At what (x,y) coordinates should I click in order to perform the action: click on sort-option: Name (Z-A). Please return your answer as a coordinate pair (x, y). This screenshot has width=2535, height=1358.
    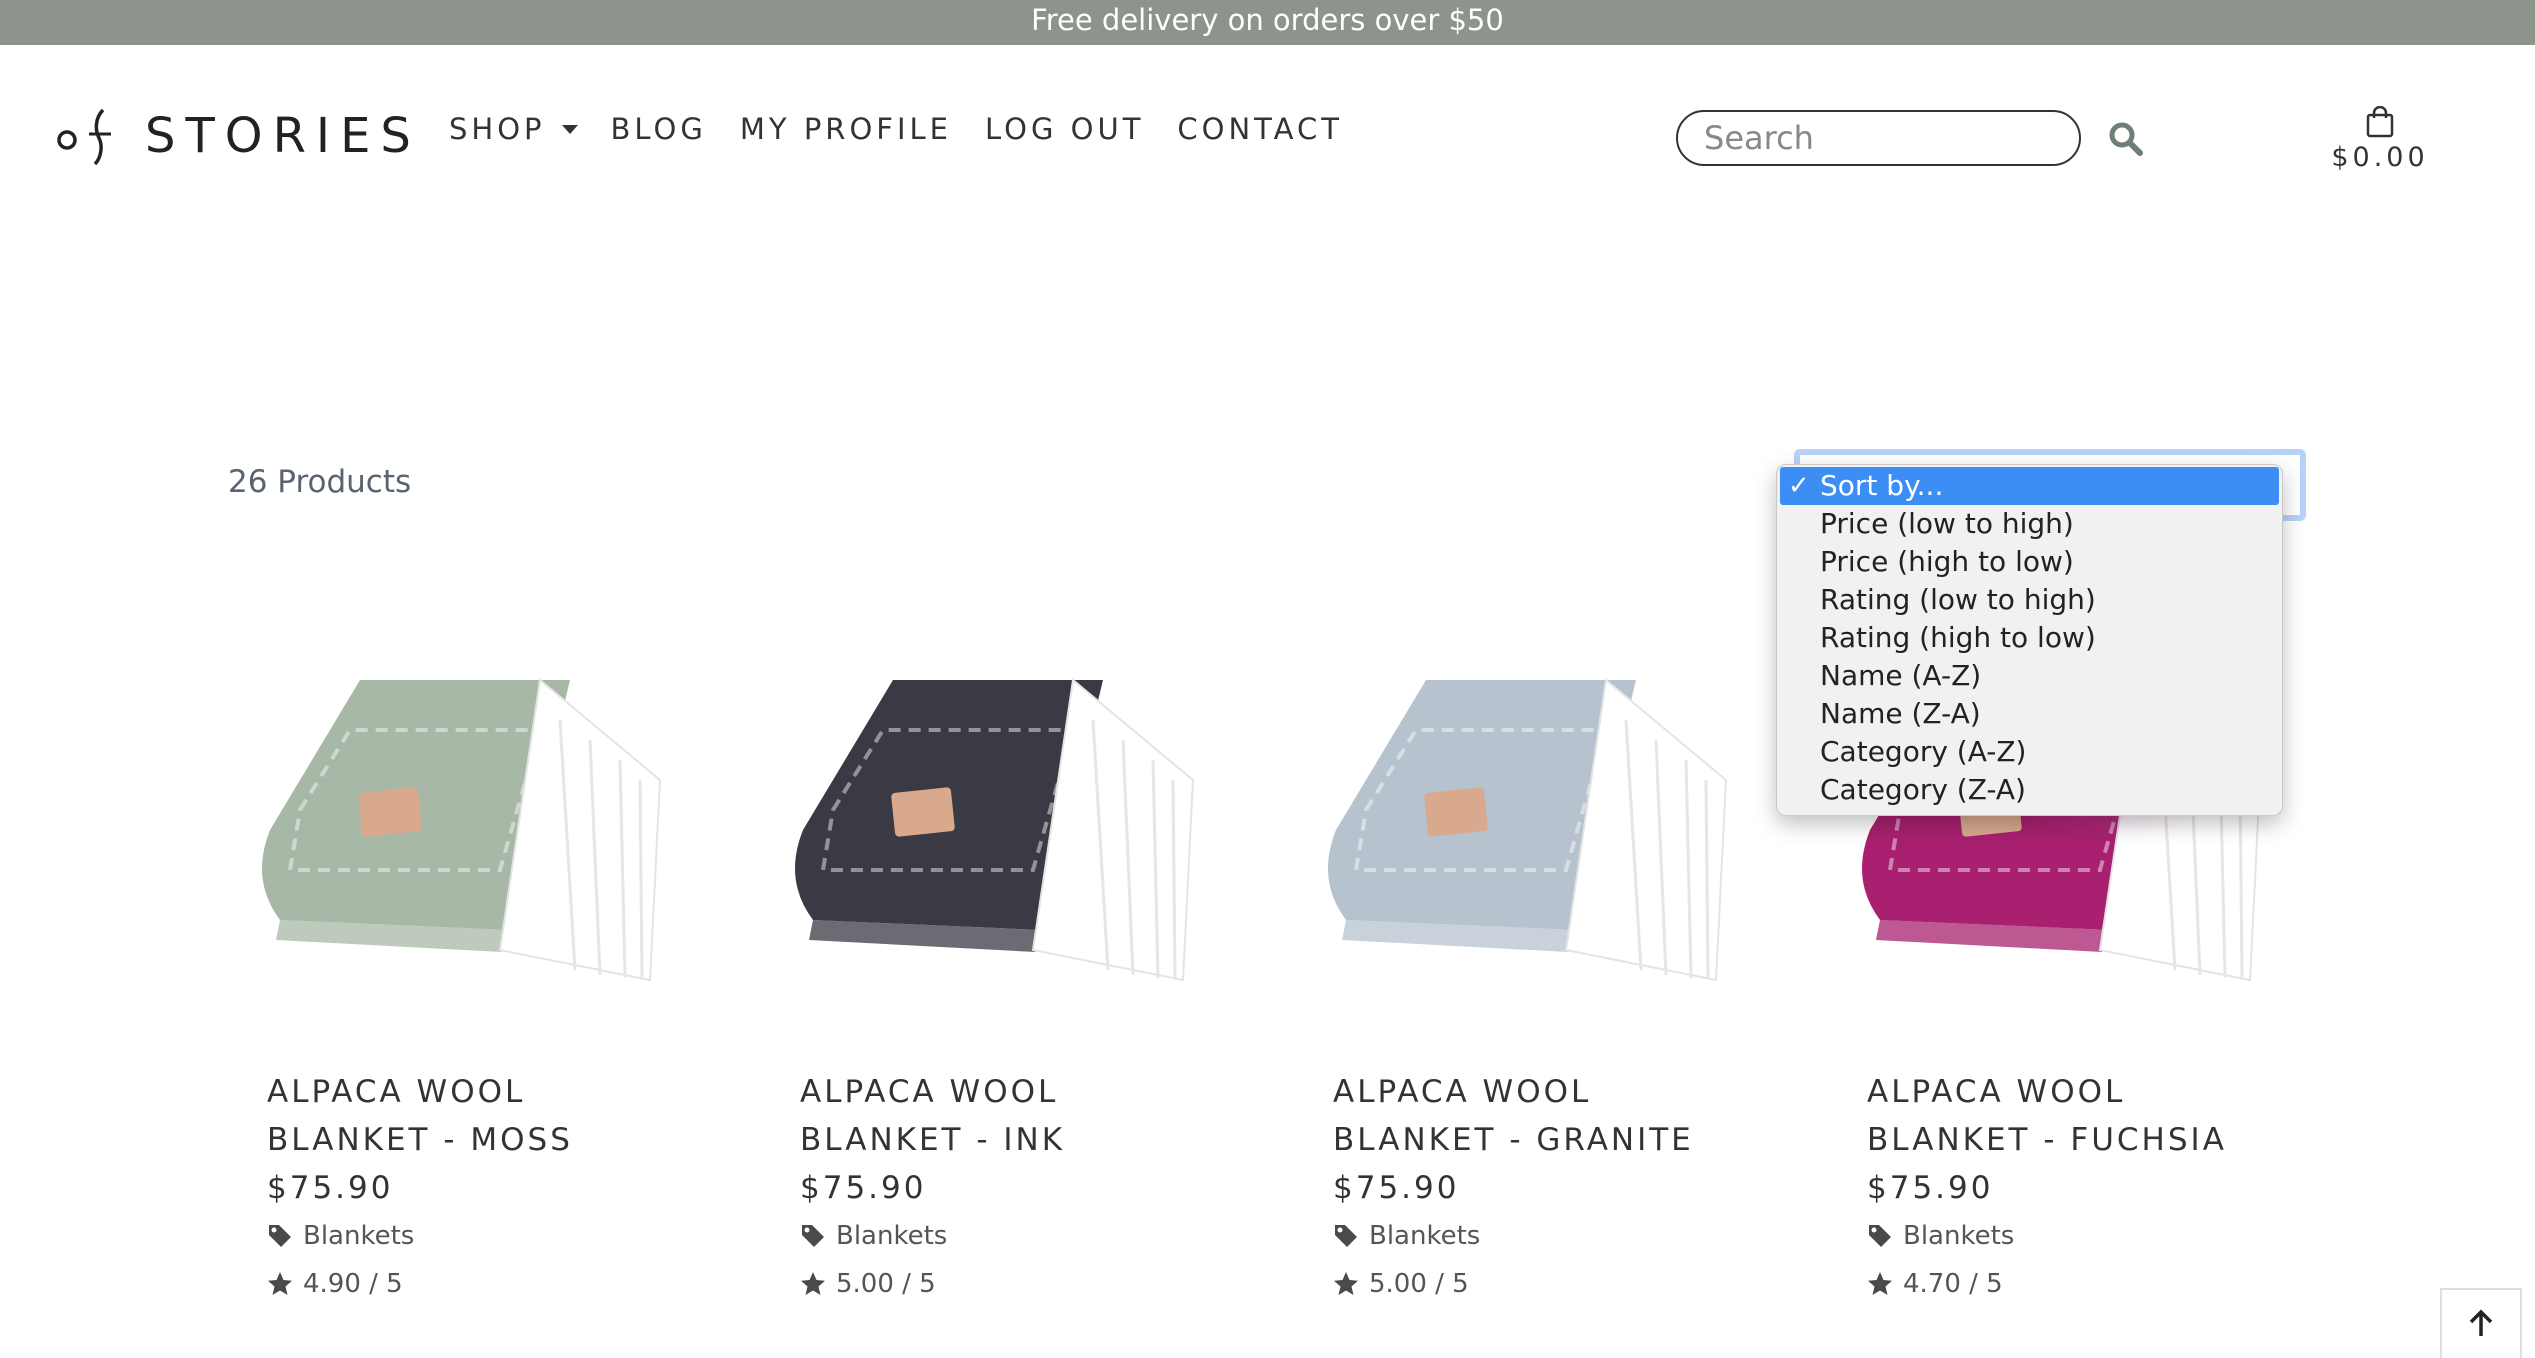
    Looking at the image, I should click on (2029, 714).